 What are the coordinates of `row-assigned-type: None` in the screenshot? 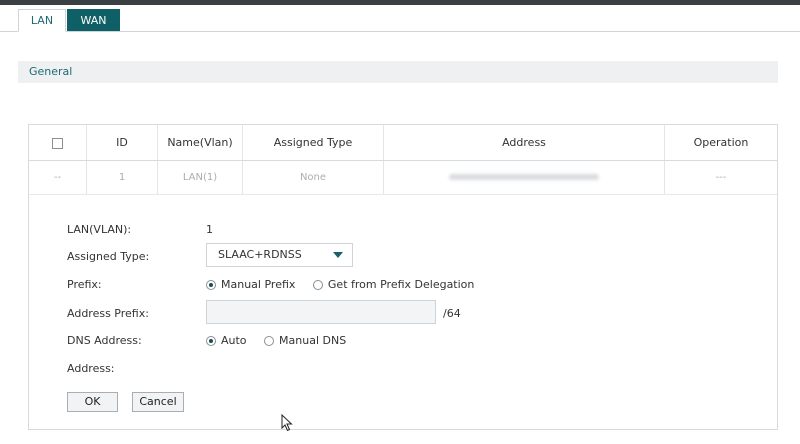 It's located at (313, 177).